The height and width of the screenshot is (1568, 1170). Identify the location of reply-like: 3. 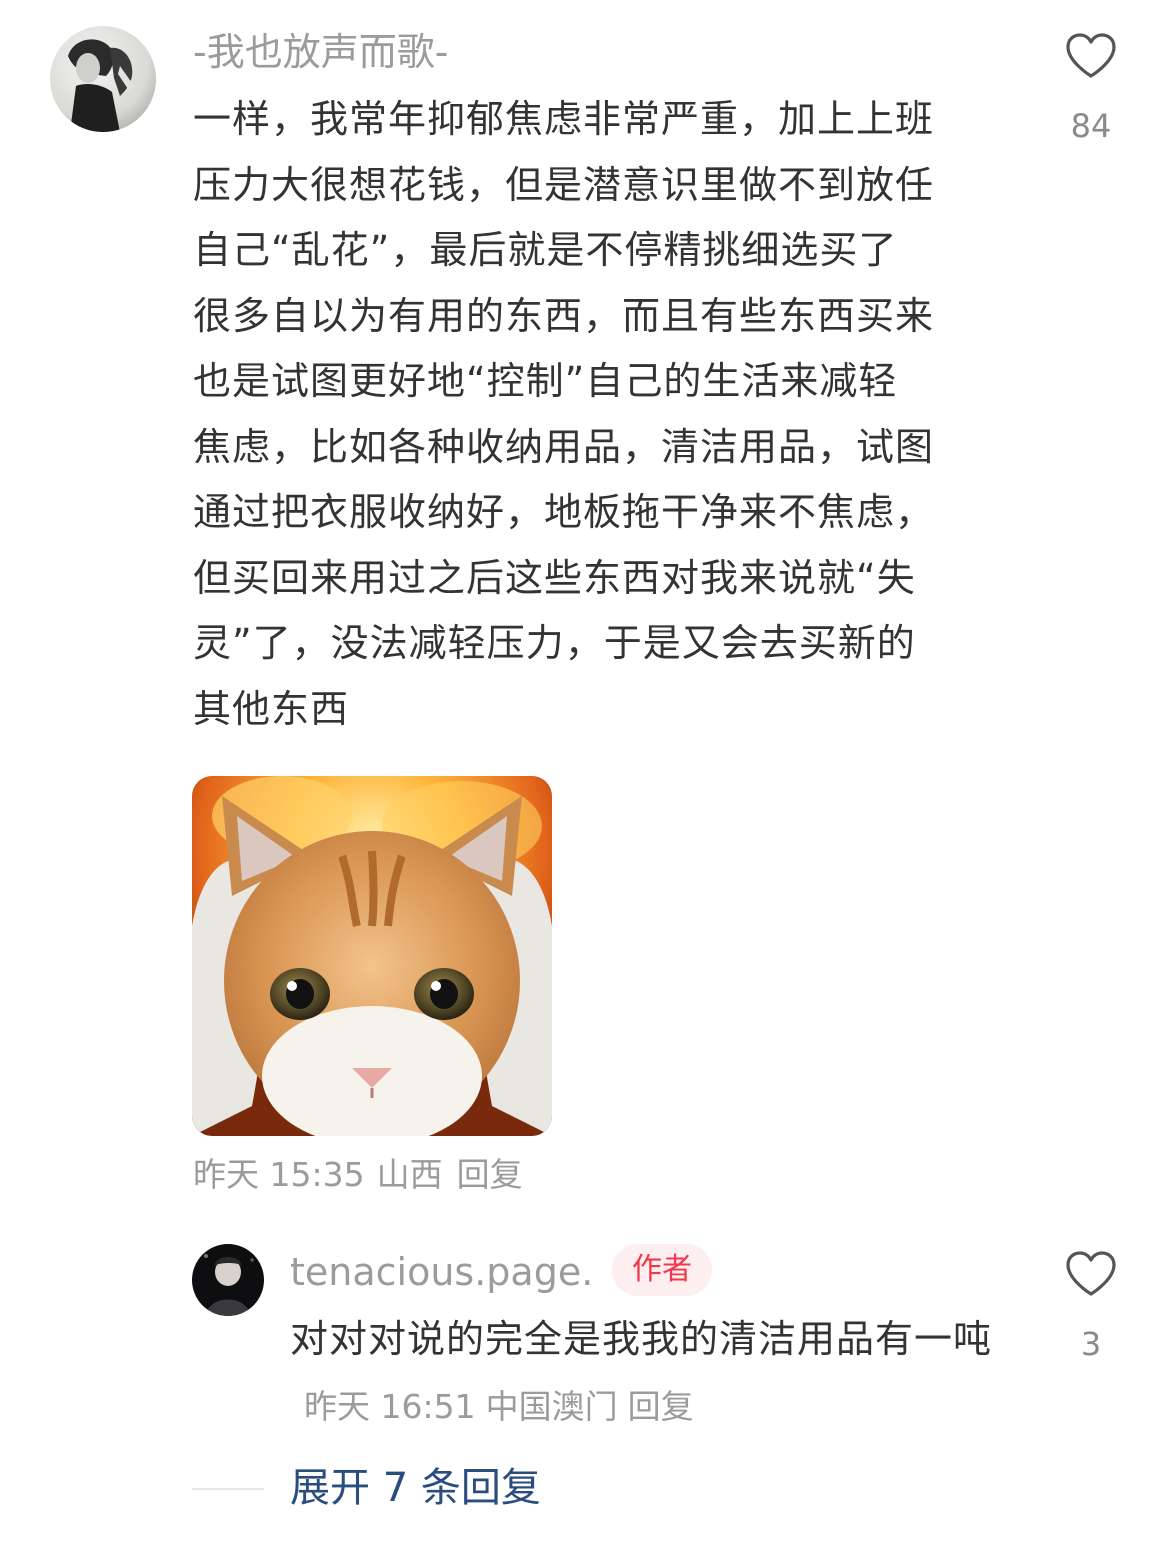
(1091, 1307).